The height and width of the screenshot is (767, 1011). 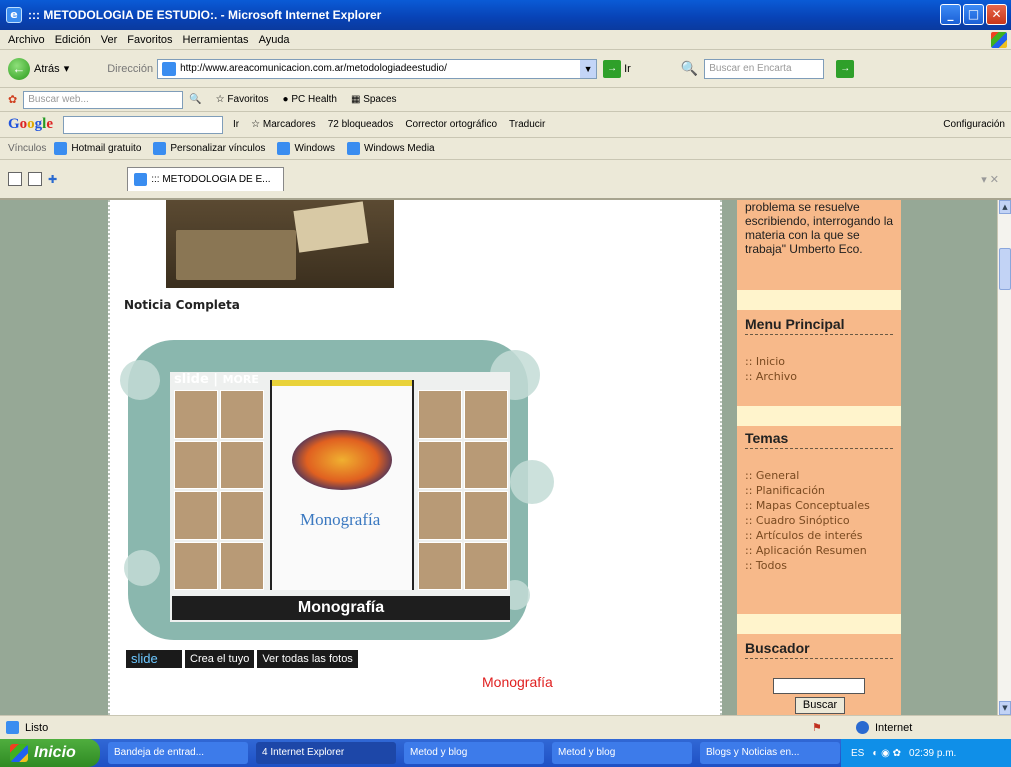 What do you see at coordinates (886, 753) in the screenshot?
I see `tray-icons: ◐ ◉ ✿` at bounding box center [886, 753].